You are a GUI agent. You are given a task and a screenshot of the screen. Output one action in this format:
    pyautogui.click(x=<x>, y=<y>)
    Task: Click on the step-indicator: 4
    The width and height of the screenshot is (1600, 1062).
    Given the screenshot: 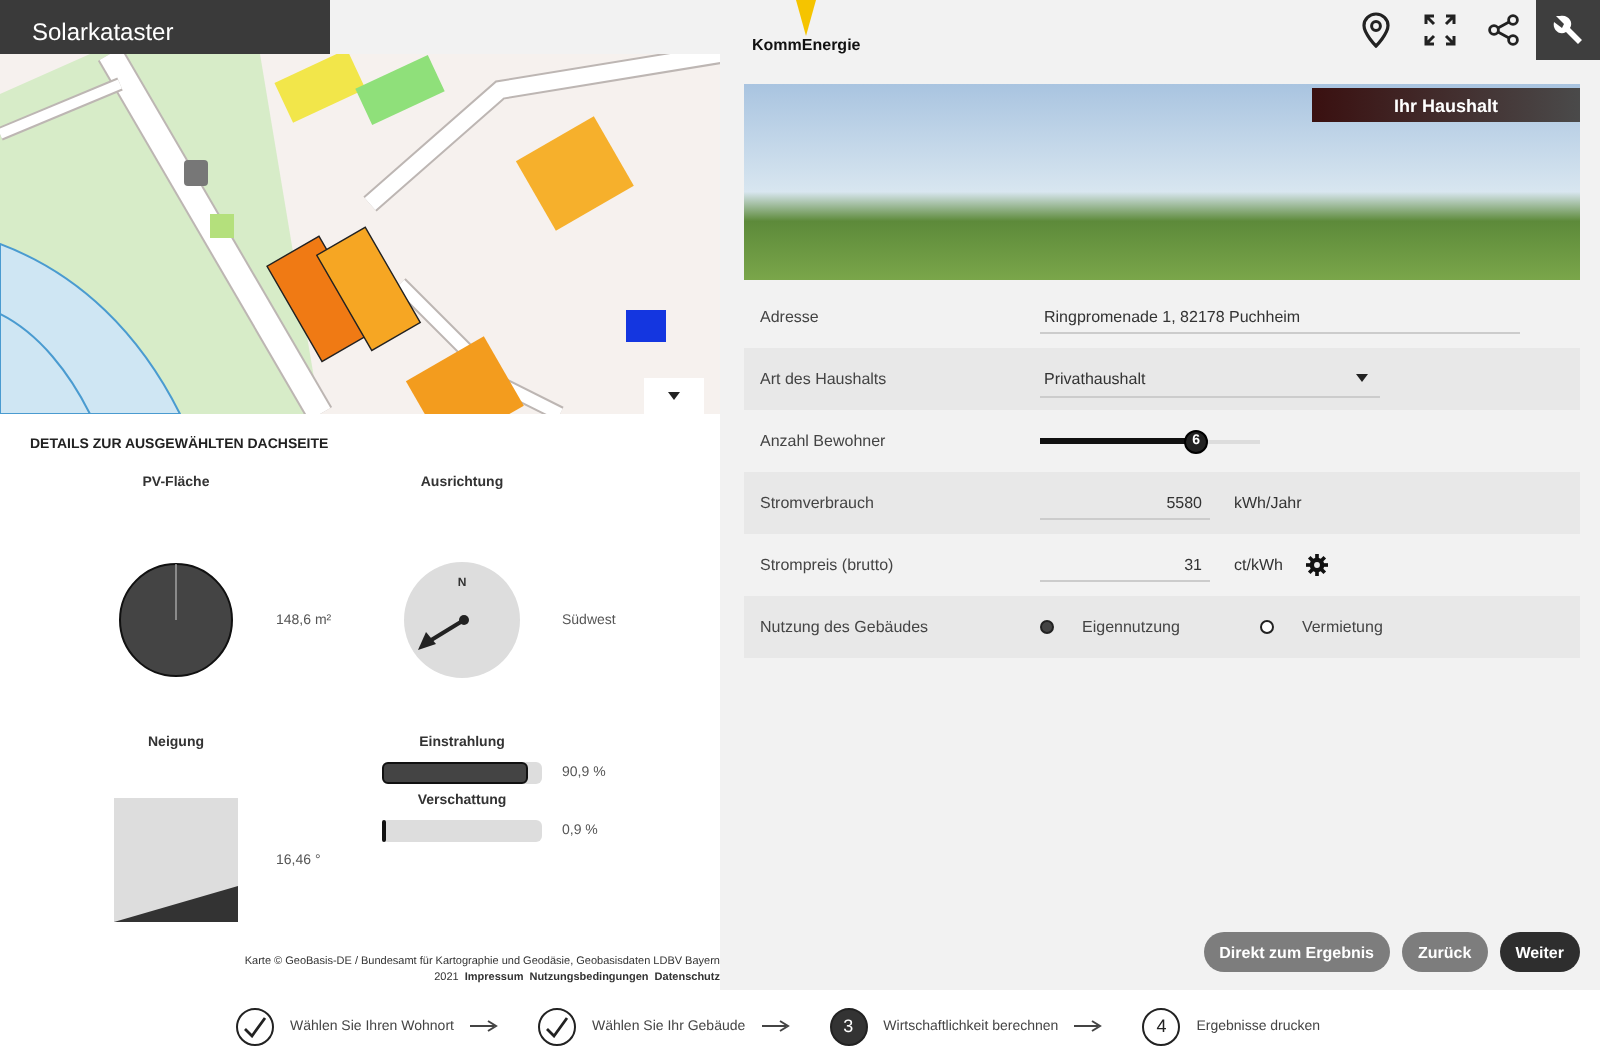 What is the action you would take?
    pyautogui.click(x=1161, y=1026)
    